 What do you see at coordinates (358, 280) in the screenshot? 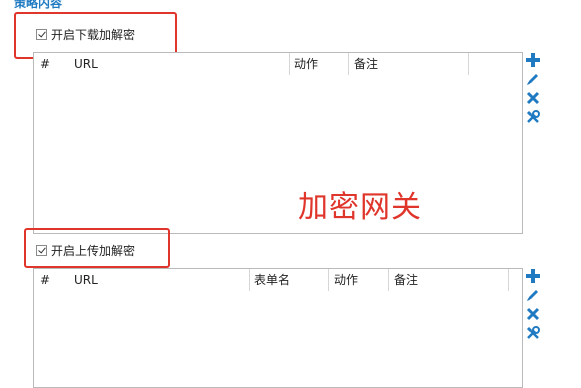
I see `upload-col-action: 动作` at bounding box center [358, 280].